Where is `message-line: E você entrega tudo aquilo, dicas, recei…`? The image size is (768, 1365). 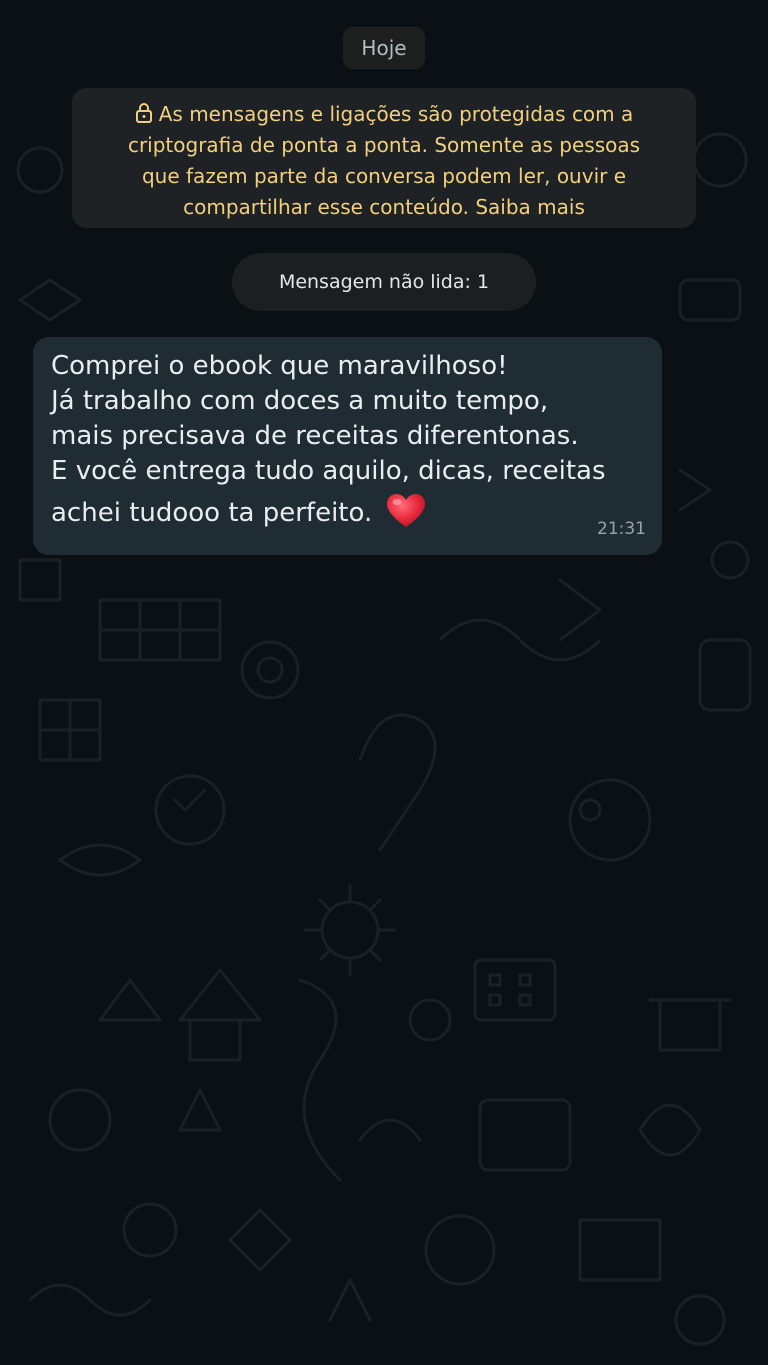
message-line: E você entrega tudo aquilo, dicas, recei… is located at coordinates (328, 471).